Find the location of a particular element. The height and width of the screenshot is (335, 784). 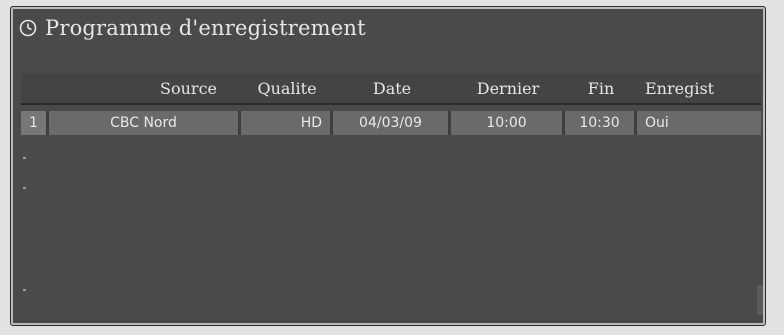

table-header: Source Qualite Date Dernier Fin Enregist is located at coordinates (391, 89).